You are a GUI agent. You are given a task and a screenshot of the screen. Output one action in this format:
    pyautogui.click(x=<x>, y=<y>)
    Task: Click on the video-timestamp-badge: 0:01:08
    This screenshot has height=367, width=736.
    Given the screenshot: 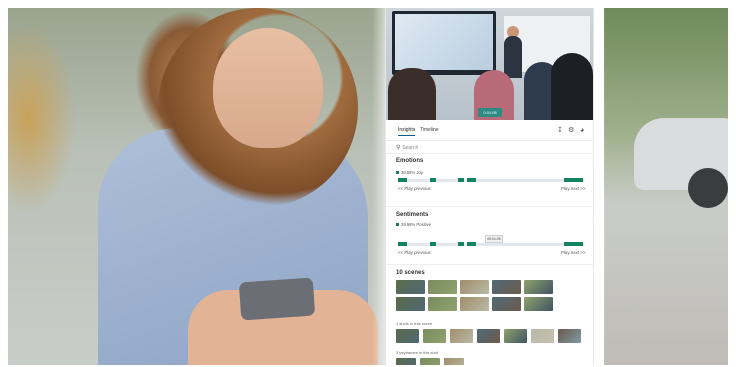 What is the action you would take?
    pyautogui.click(x=490, y=112)
    